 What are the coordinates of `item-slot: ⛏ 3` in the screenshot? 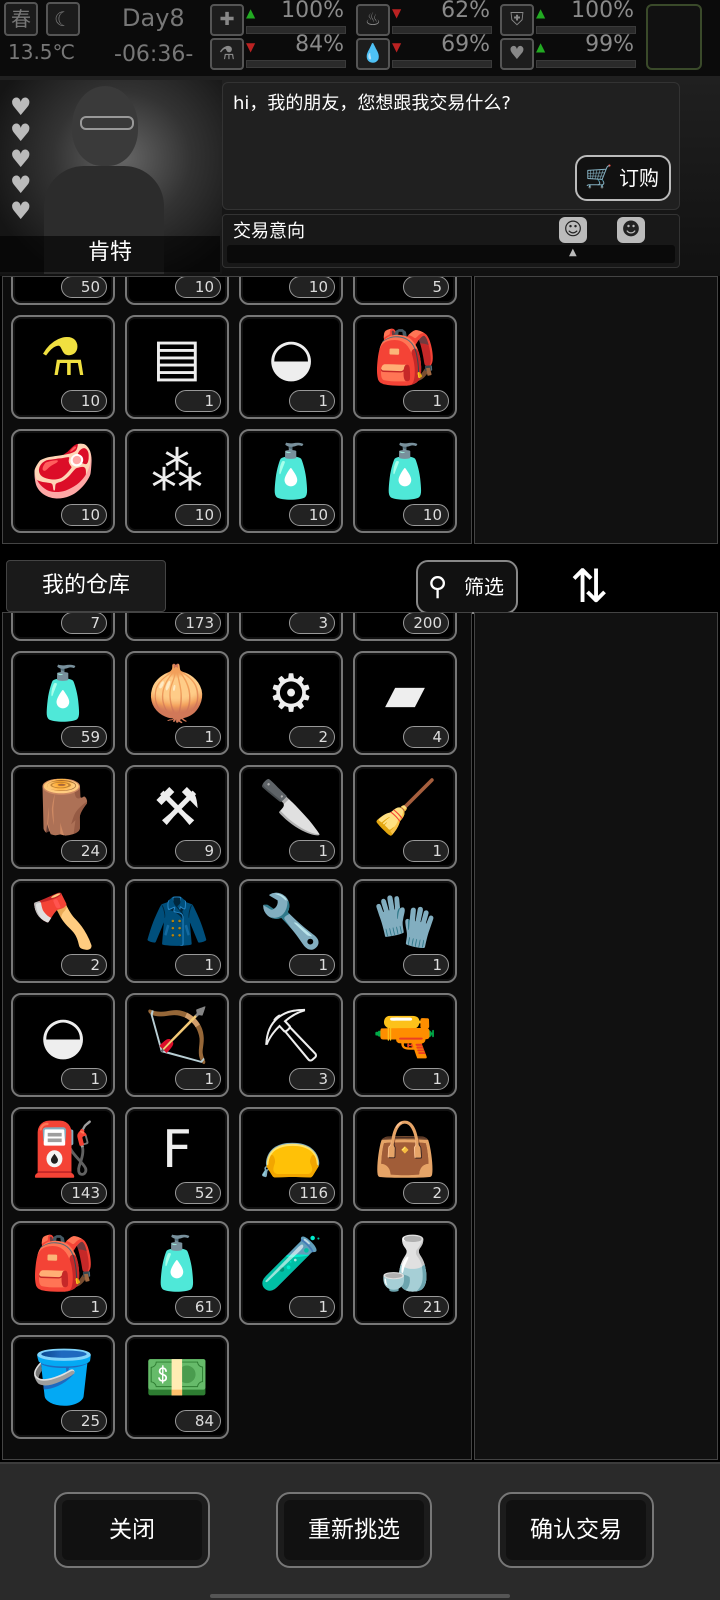 It's located at (291, 1045).